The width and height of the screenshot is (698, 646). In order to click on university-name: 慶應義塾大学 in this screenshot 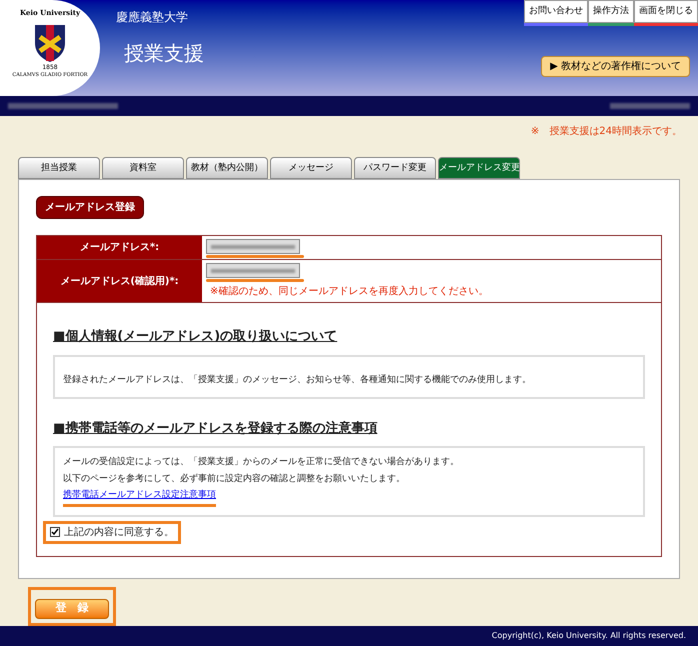, I will do `click(152, 17)`.